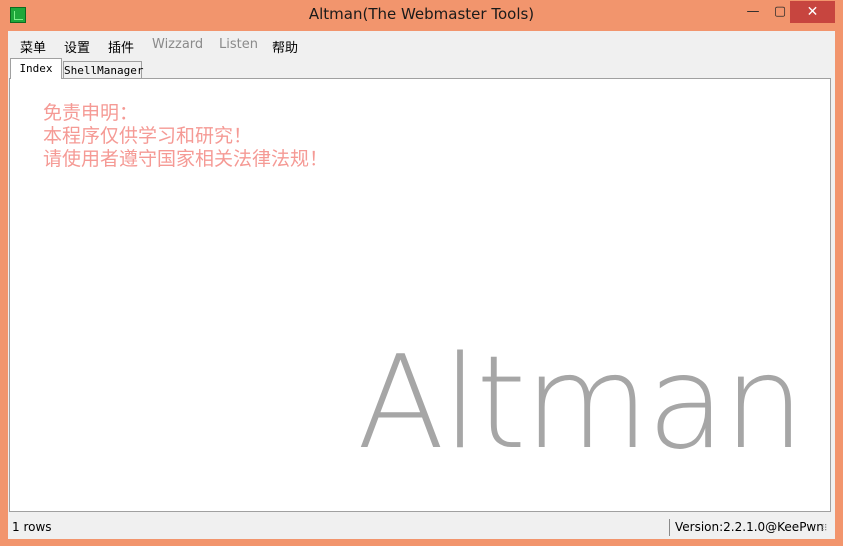 The height and width of the screenshot is (546, 843). What do you see at coordinates (824, 529) in the screenshot?
I see `resize-grip-icon: ⠿` at bounding box center [824, 529].